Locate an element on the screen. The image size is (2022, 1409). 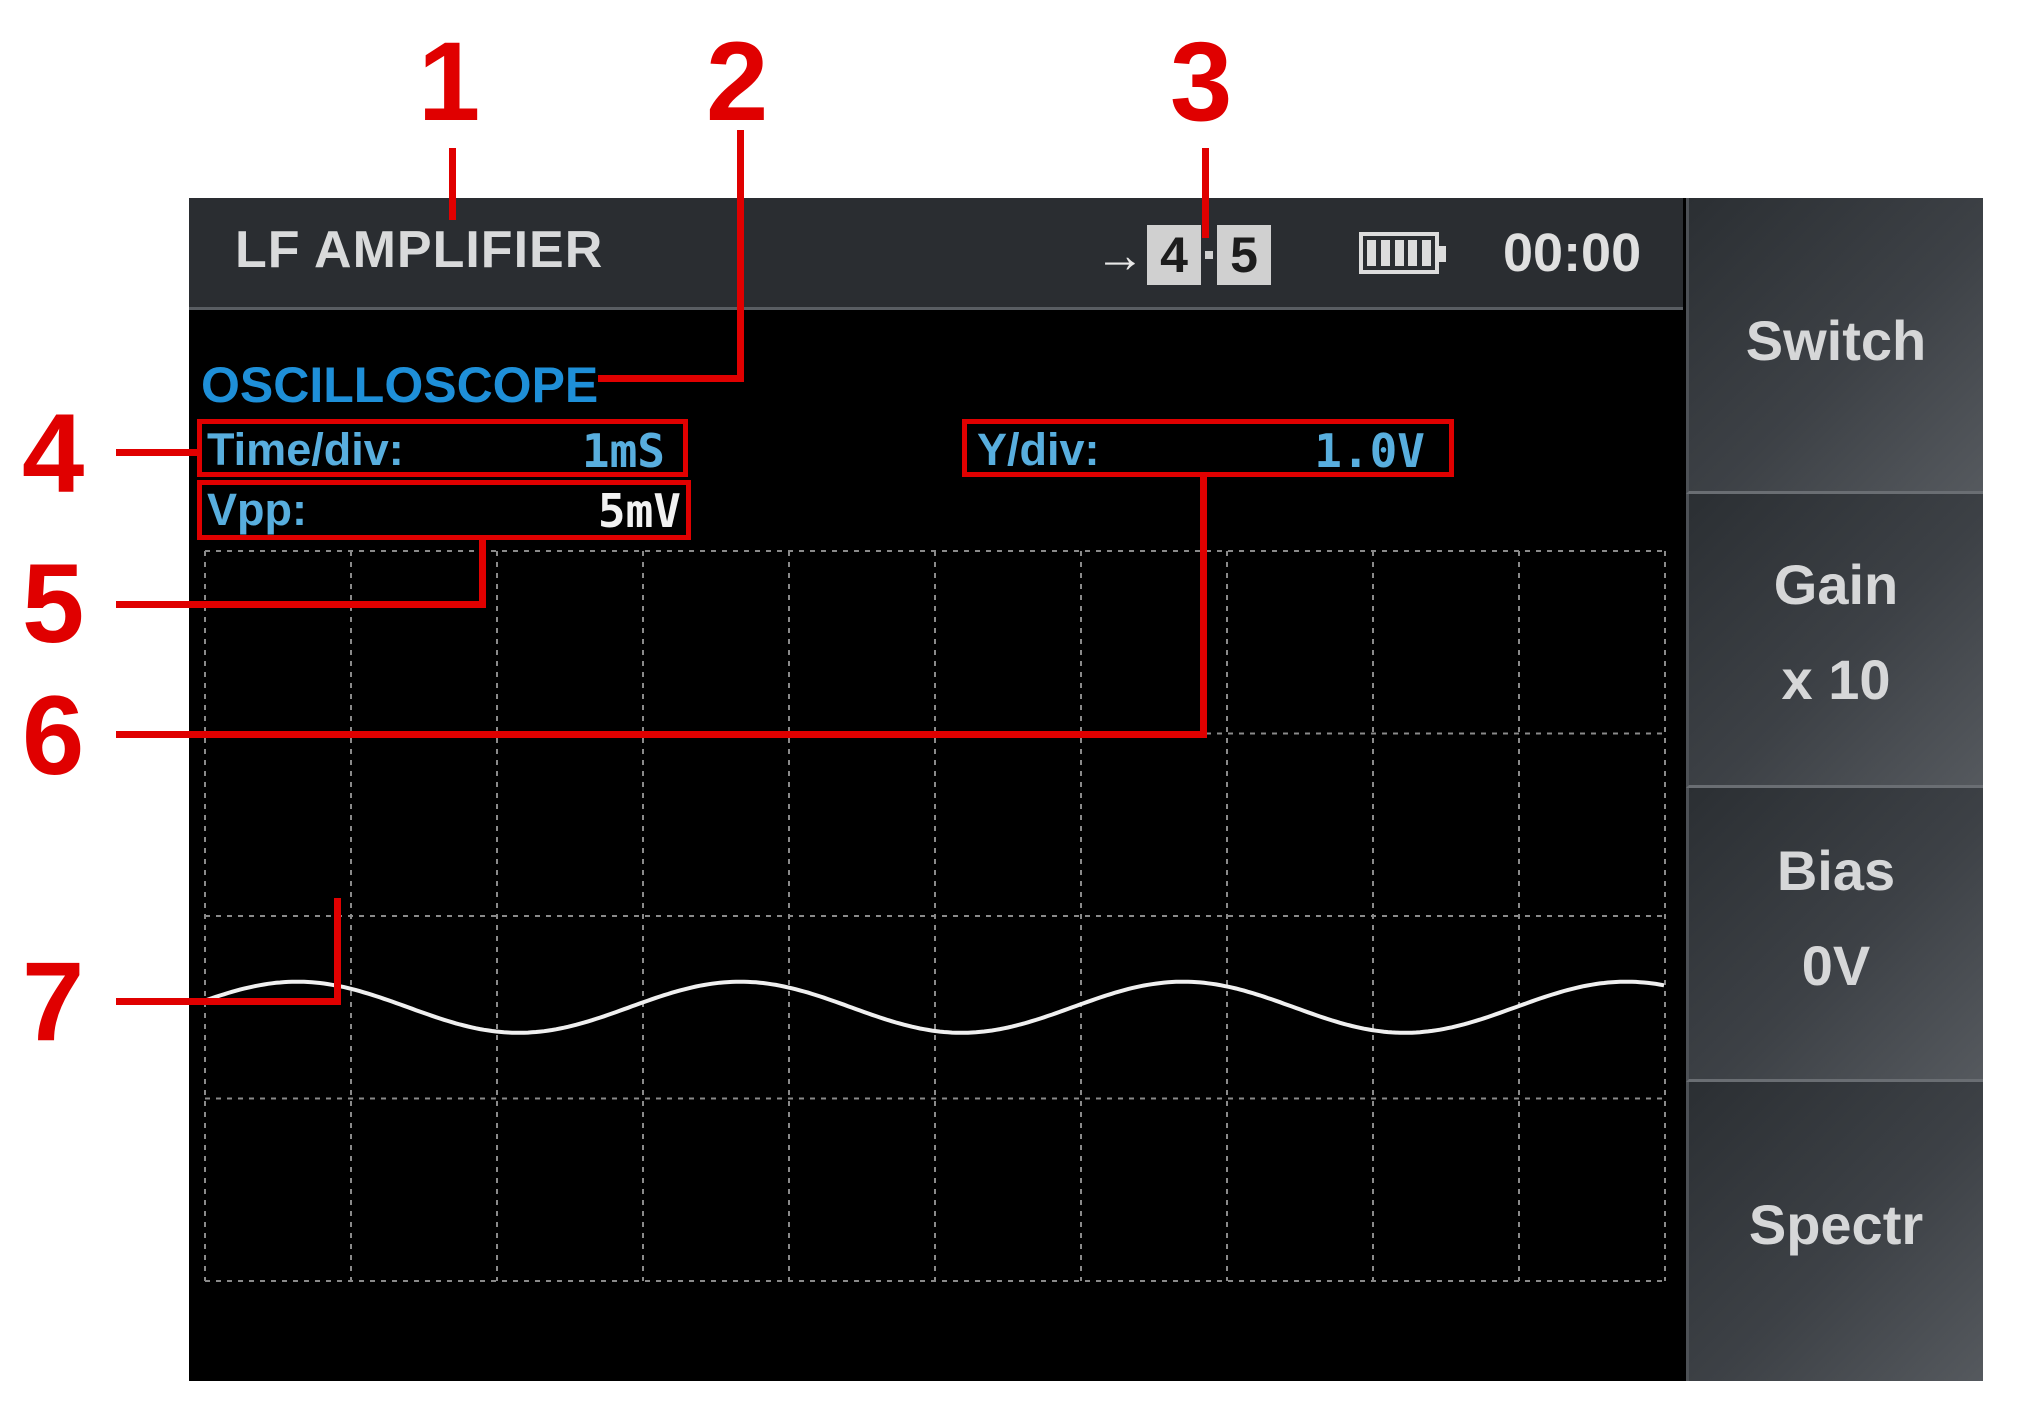
app-title: LF AMPLIFIER is located at coordinates (419, 250).